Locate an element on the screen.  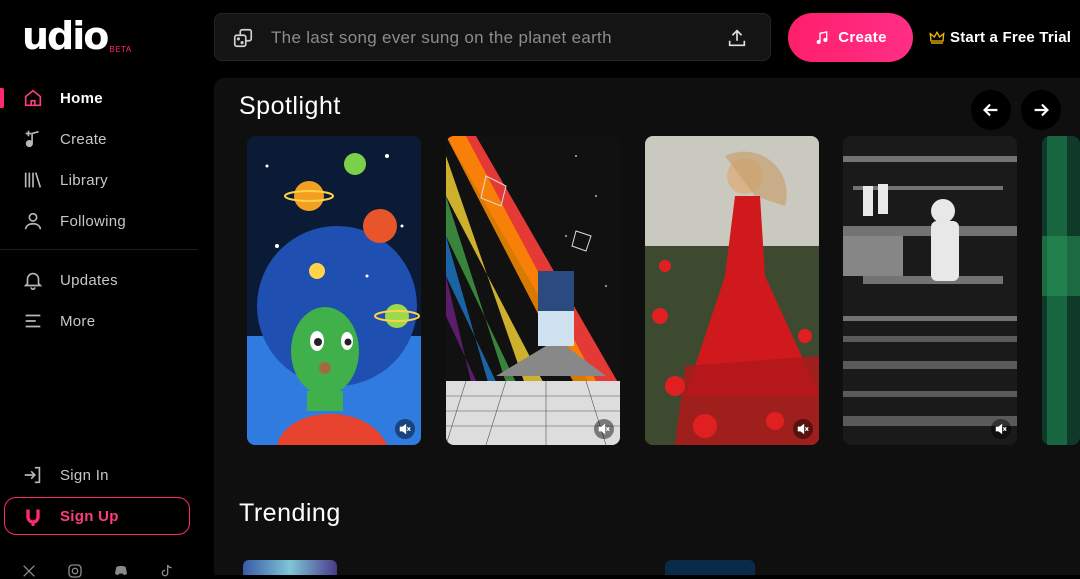
cosmic-girl-artwork is located at coordinates (334, 290).